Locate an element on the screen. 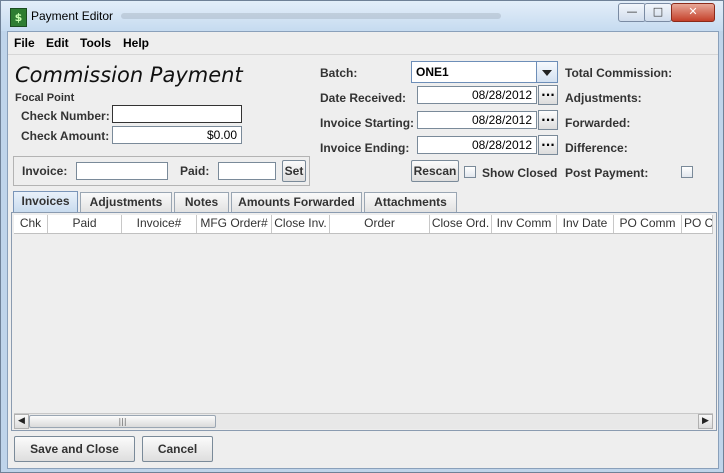 Image resolution: width=724 pixels, height=473 pixels. forwarded-label: Forwarded: is located at coordinates (598, 123).